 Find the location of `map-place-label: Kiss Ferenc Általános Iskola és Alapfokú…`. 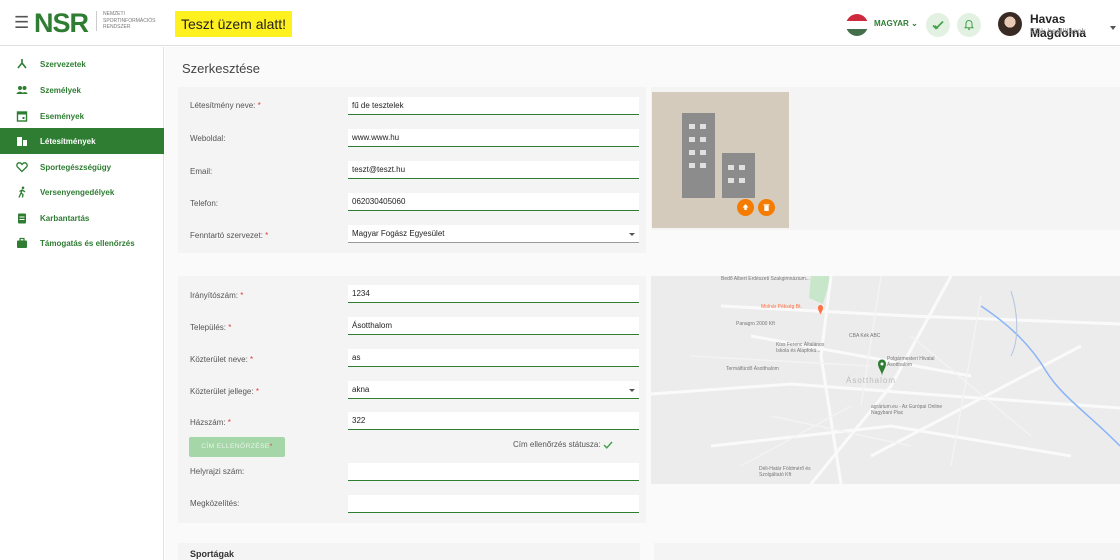

map-place-label: Kiss Ferenc Általános Iskola és Alapfokú… is located at coordinates (800, 348).